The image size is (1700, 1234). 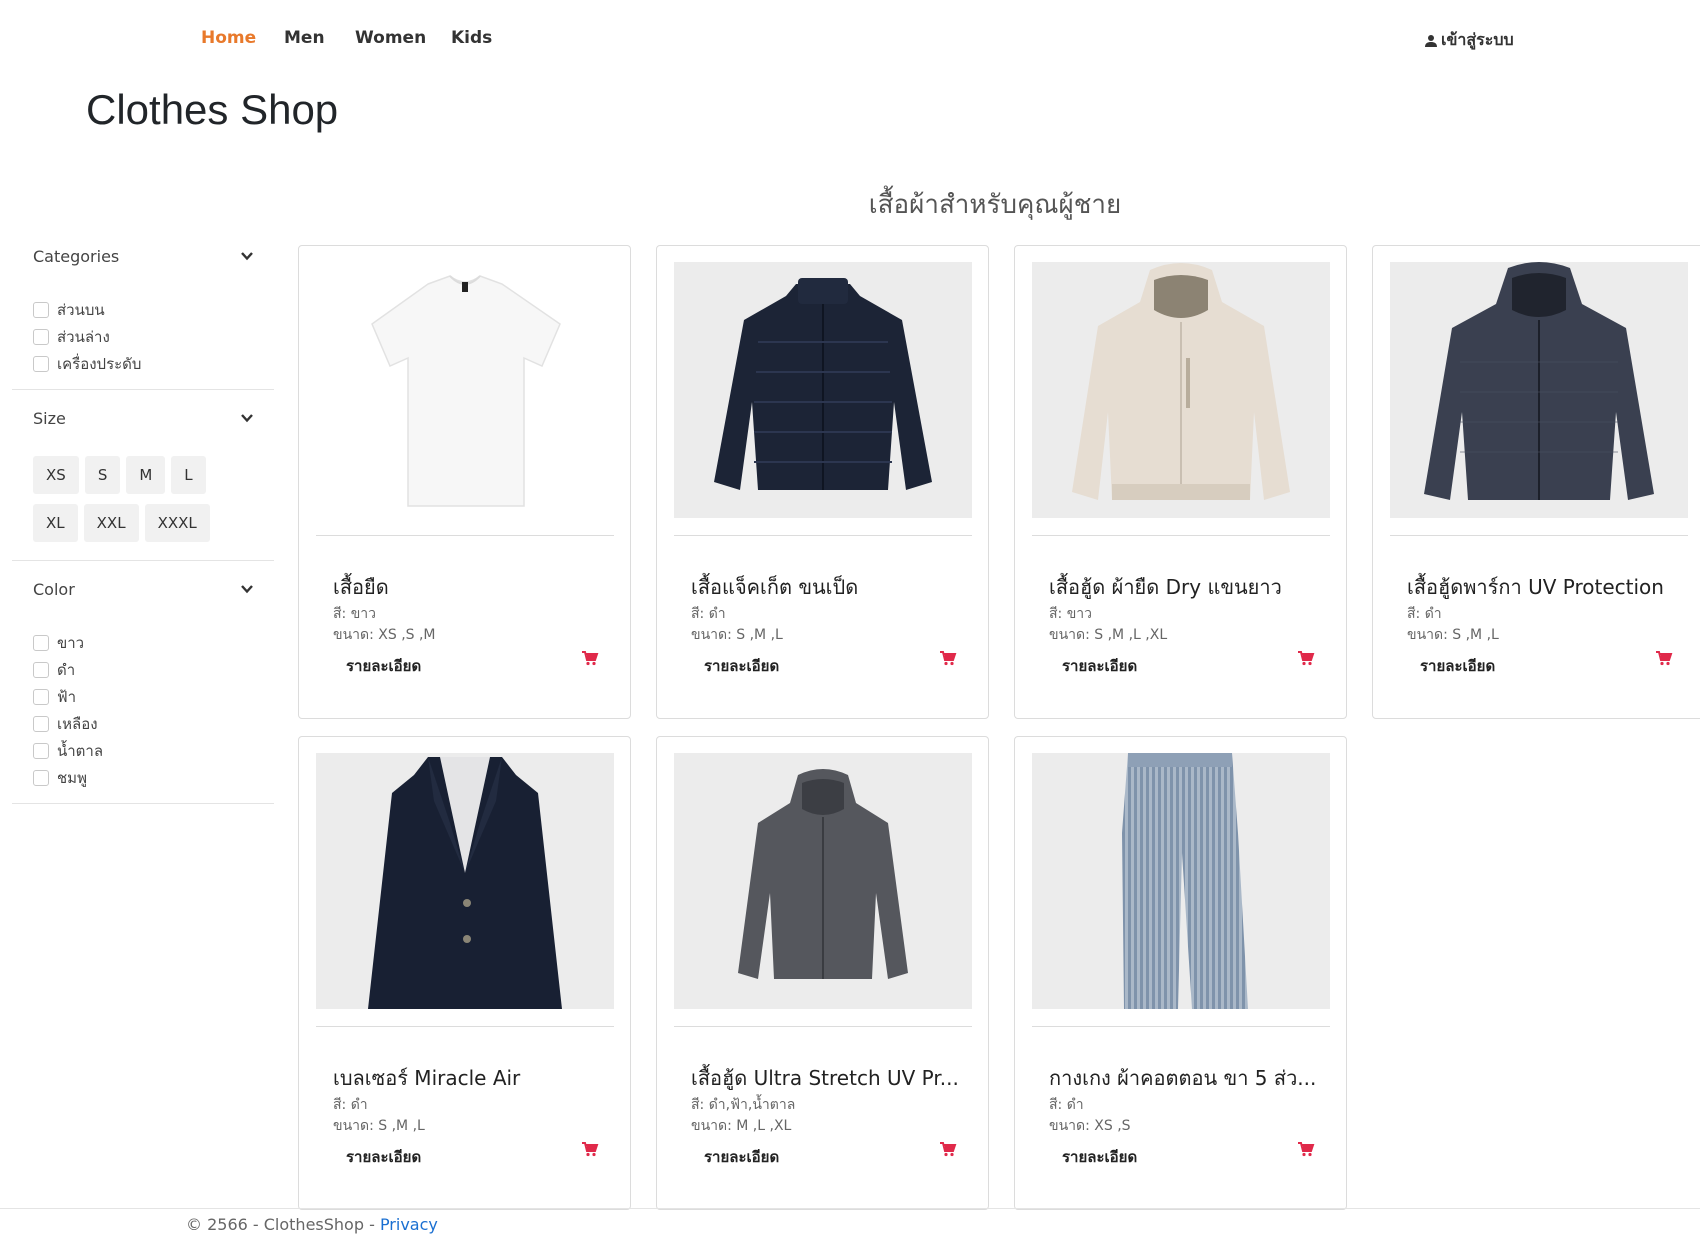 I want to click on category-option: ส่วนบน, so click(x=153, y=309).